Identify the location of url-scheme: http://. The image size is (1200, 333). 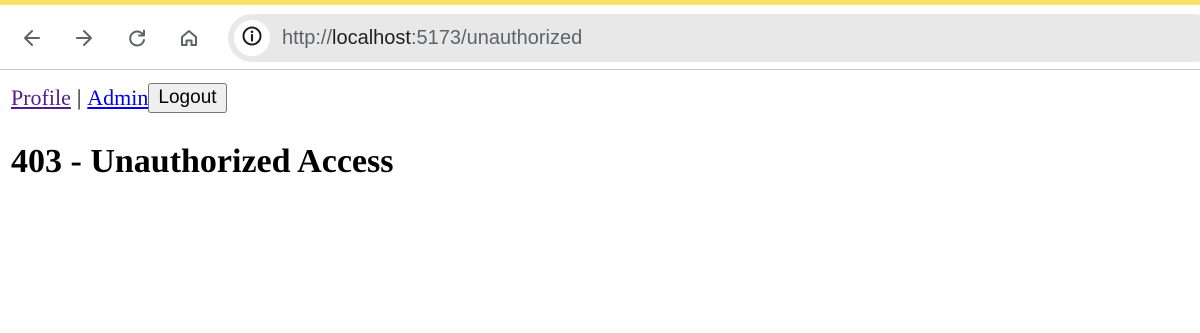
(307, 38).